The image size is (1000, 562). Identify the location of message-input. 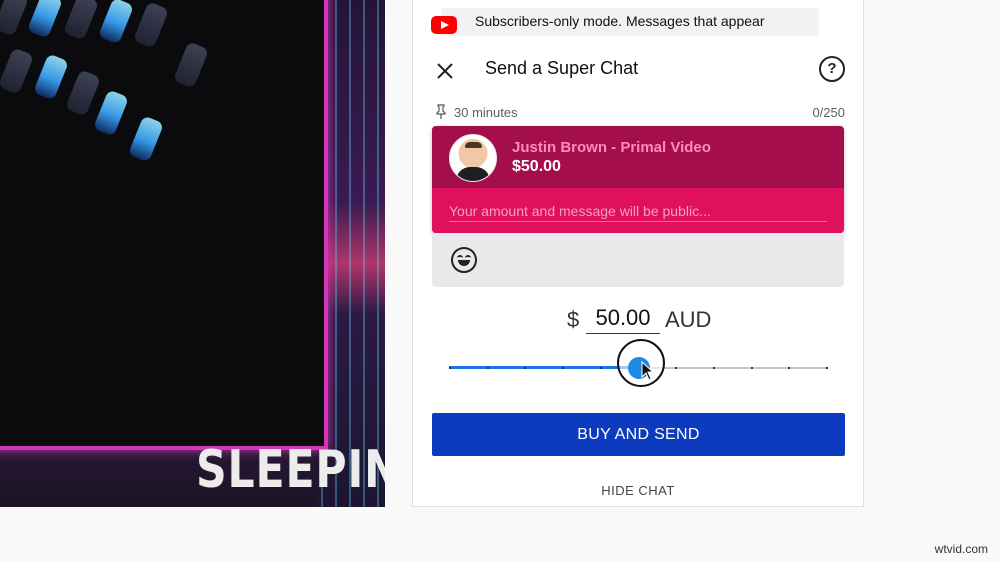
(638, 211).